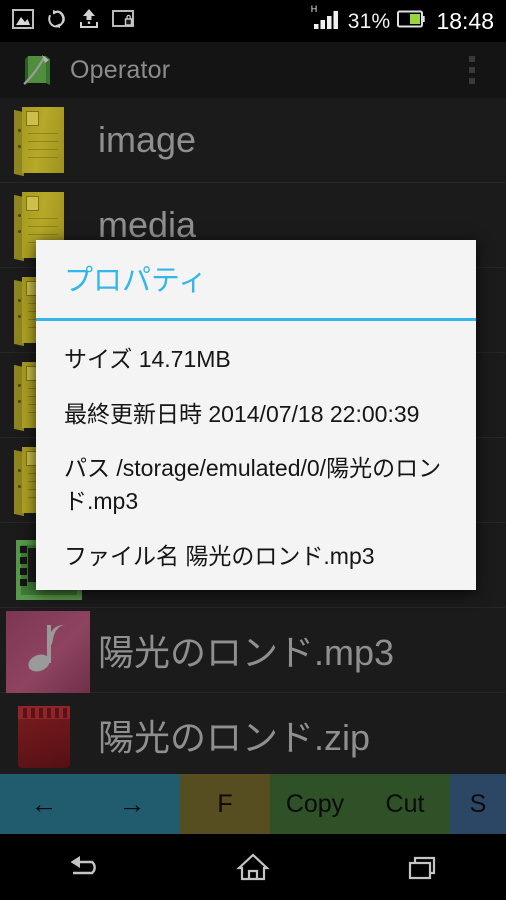 This screenshot has height=900, width=506. Describe the element at coordinates (234, 737) in the screenshot. I see `list-item-label: 陽光のロンド.zip` at that location.